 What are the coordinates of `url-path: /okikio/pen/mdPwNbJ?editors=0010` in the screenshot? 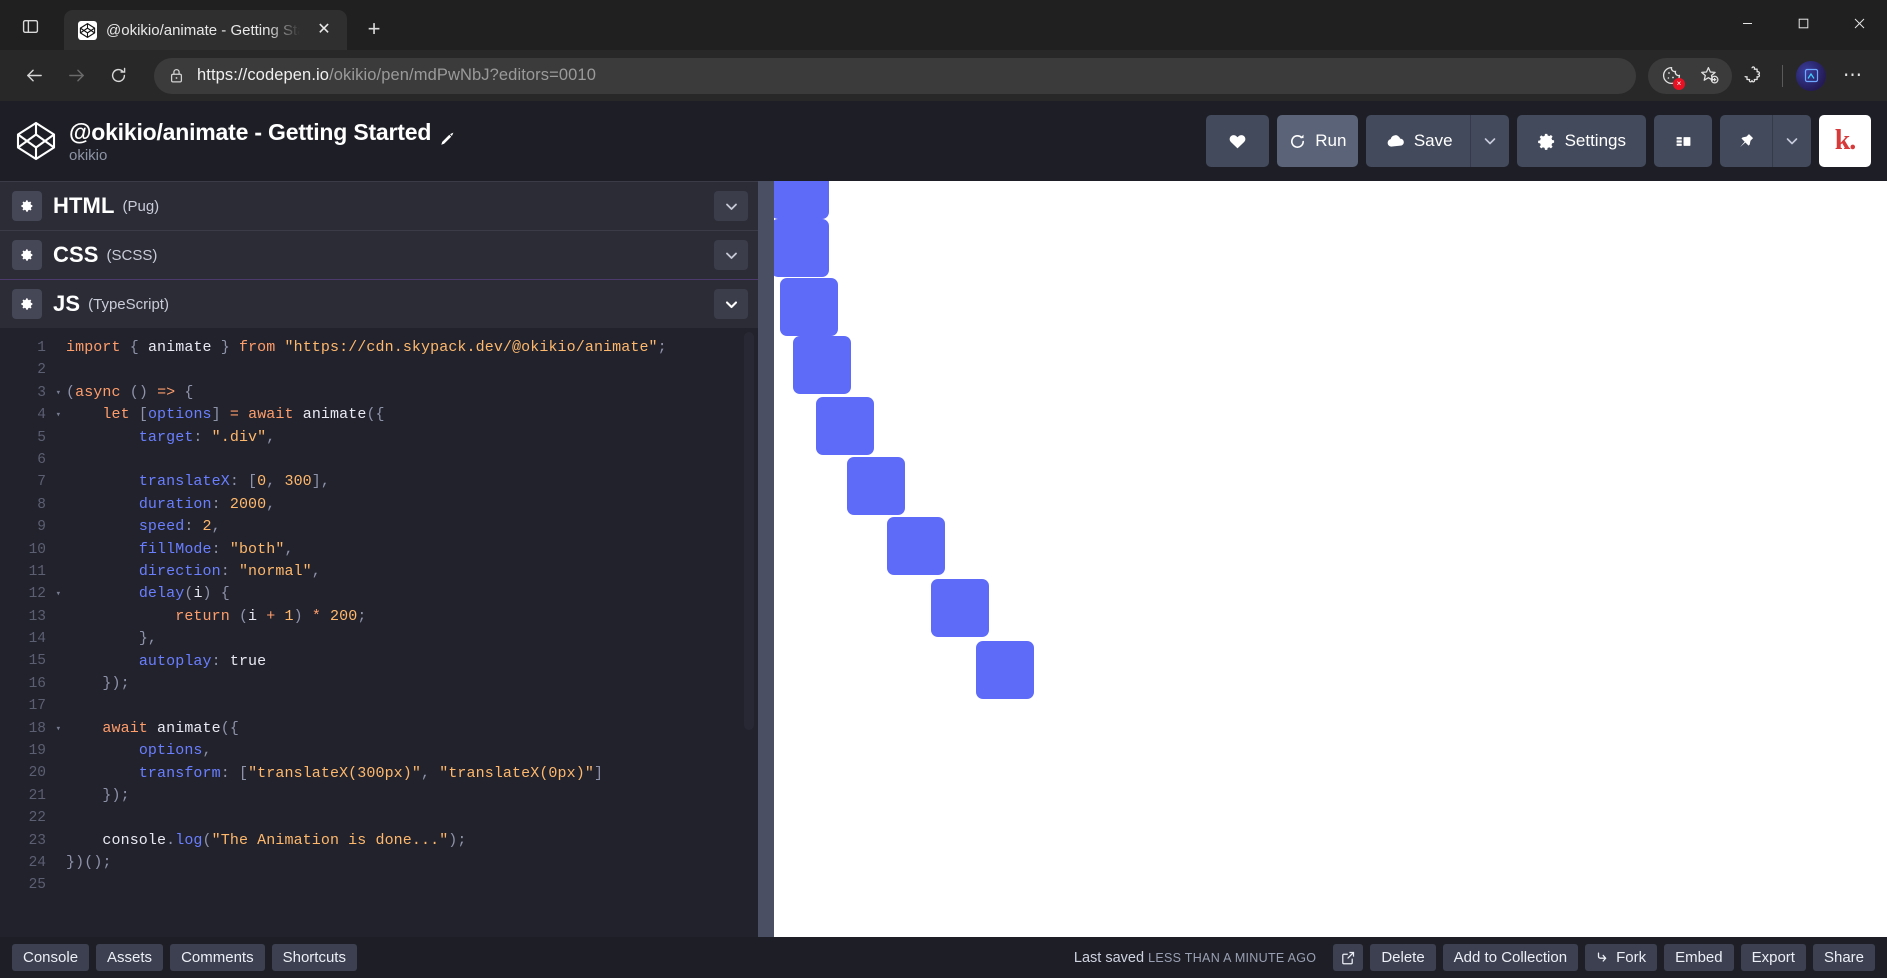 It's located at (462, 75).